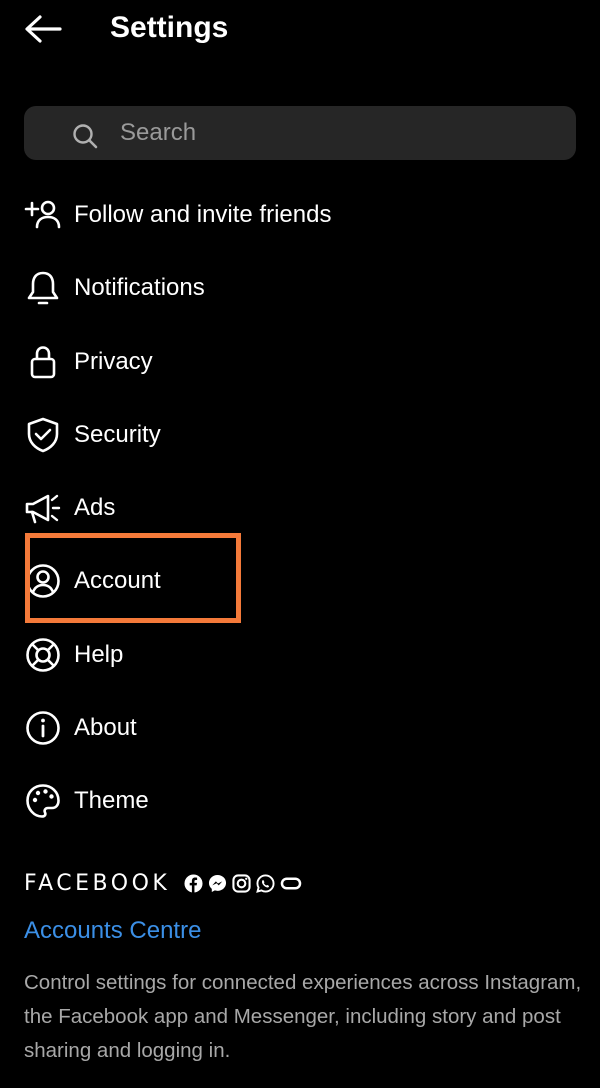 The image size is (600, 1088). Describe the element at coordinates (217, 883) in the screenshot. I see `messenger-icon` at that location.